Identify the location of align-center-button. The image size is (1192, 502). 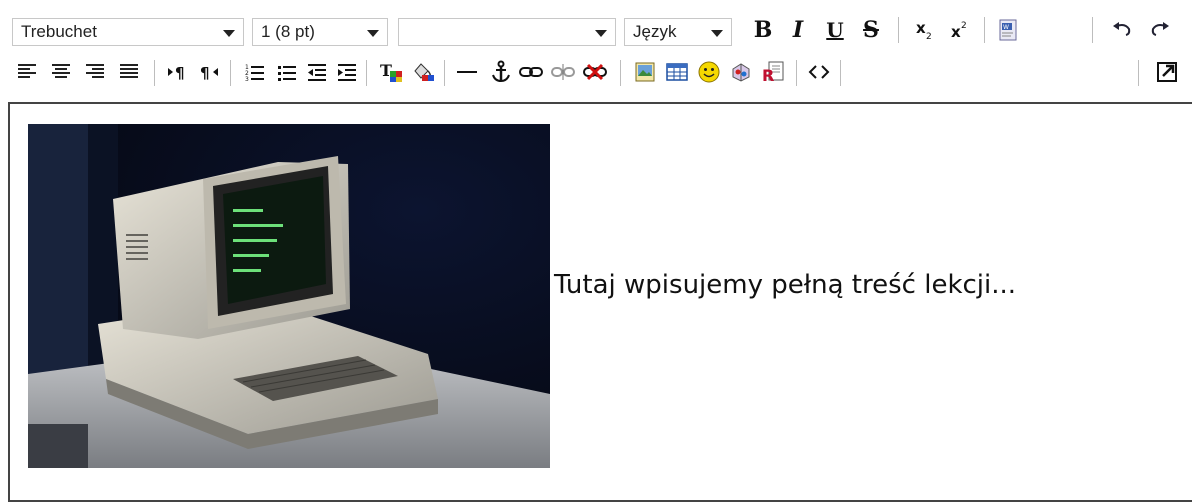
(61, 72).